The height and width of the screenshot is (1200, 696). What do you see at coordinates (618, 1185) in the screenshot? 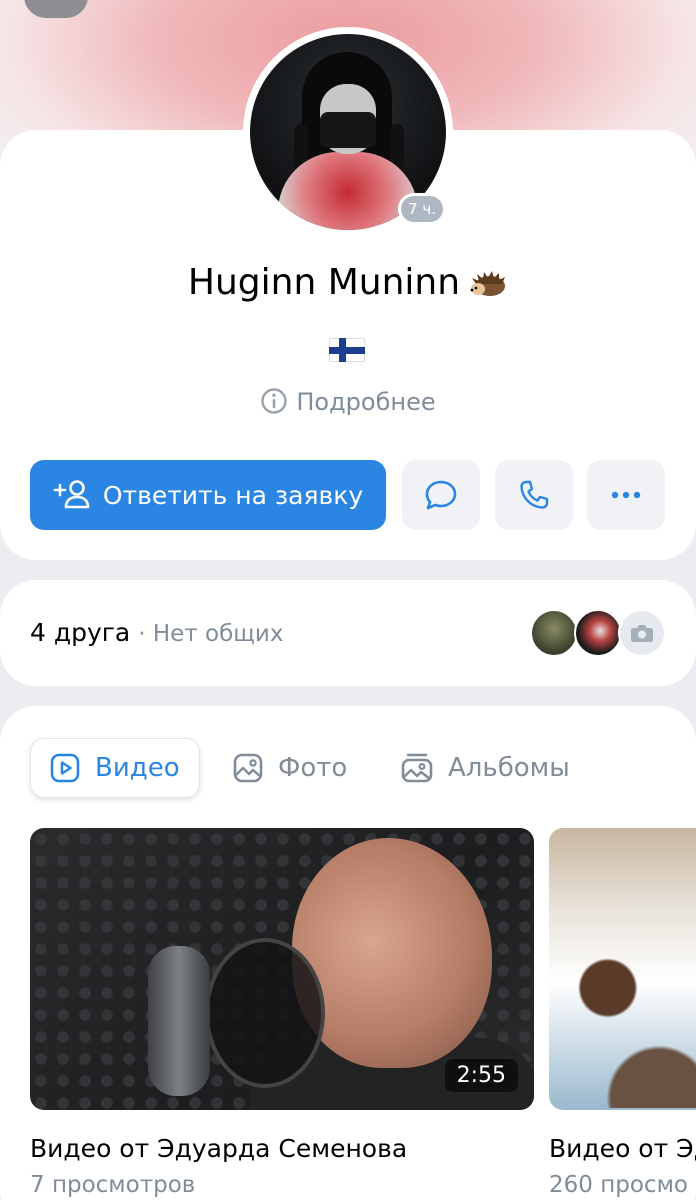
I see `video-views: 260 просмо` at bounding box center [618, 1185].